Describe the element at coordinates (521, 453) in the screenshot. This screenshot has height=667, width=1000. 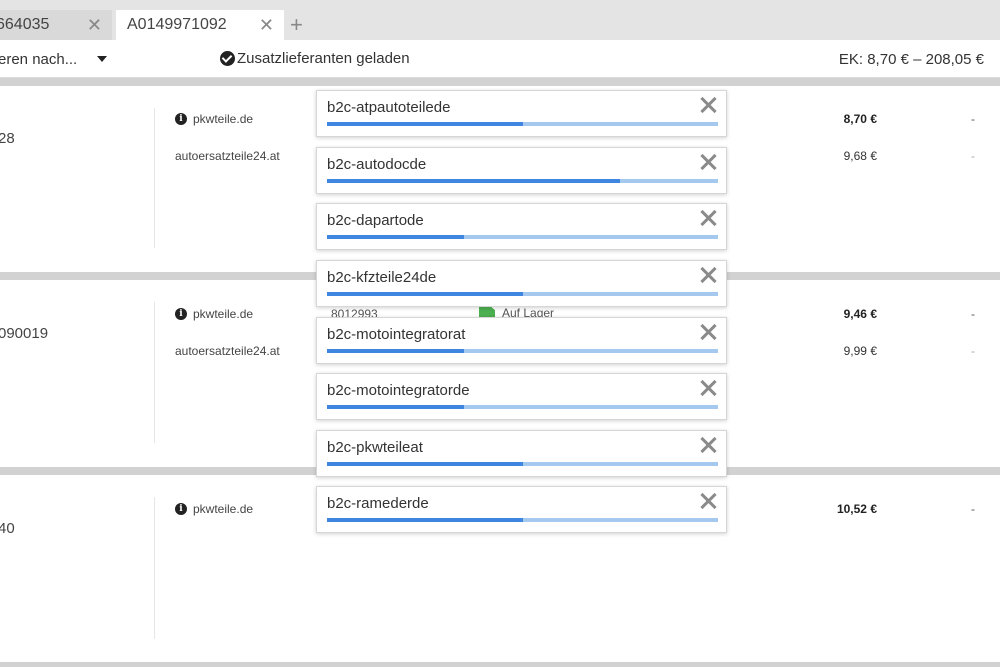
I see `supplier-loading-item: b2c-pkwteileat` at that location.